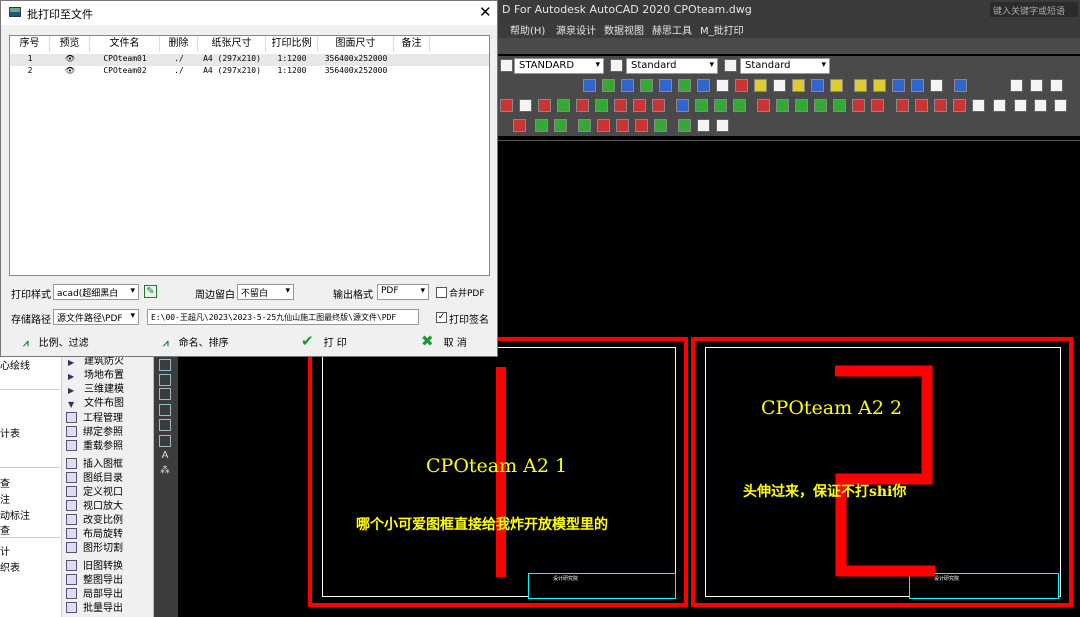  What do you see at coordinates (10, 566) in the screenshot?
I see `left-panel-item: 织表` at bounding box center [10, 566].